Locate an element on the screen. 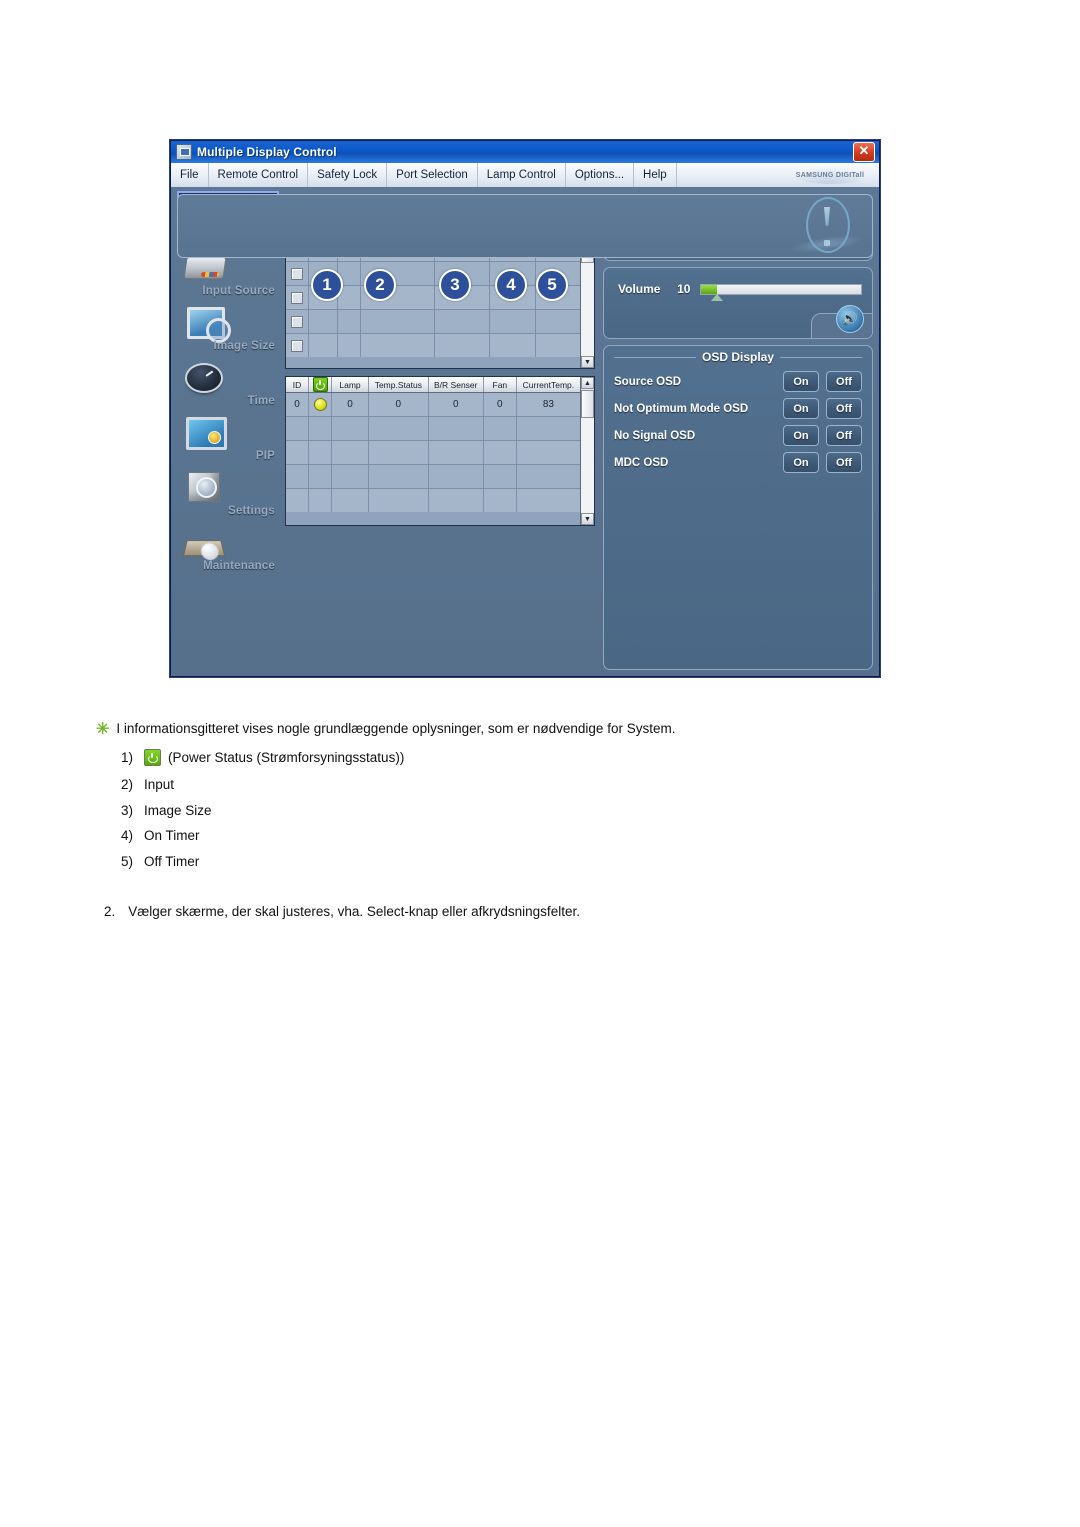  sidebar-item-image-size: Image Size is located at coordinates (228, 327).